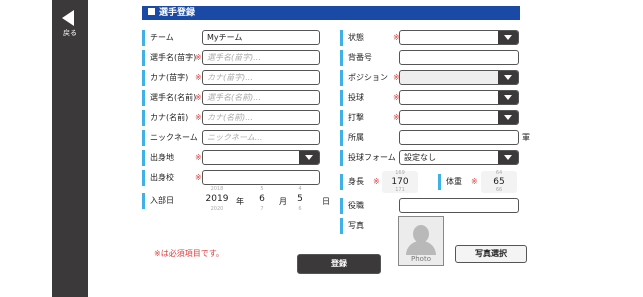  I want to click on status-select, so click(459, 37).